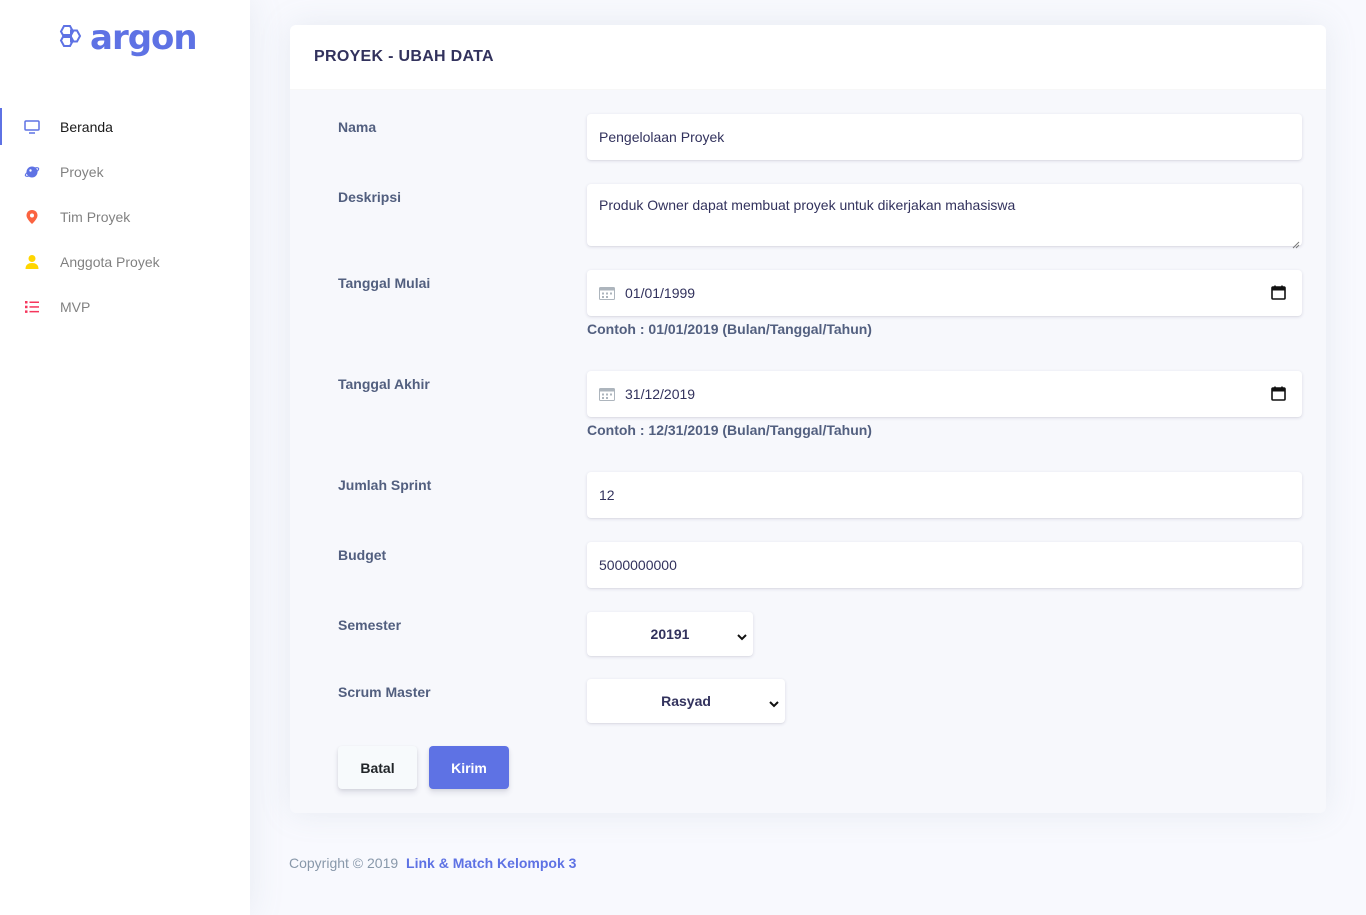 The width and height of the screenshot is (1366, 915). I want to click on nama-input: Pengelolaan Proyek, so click(944, 137).